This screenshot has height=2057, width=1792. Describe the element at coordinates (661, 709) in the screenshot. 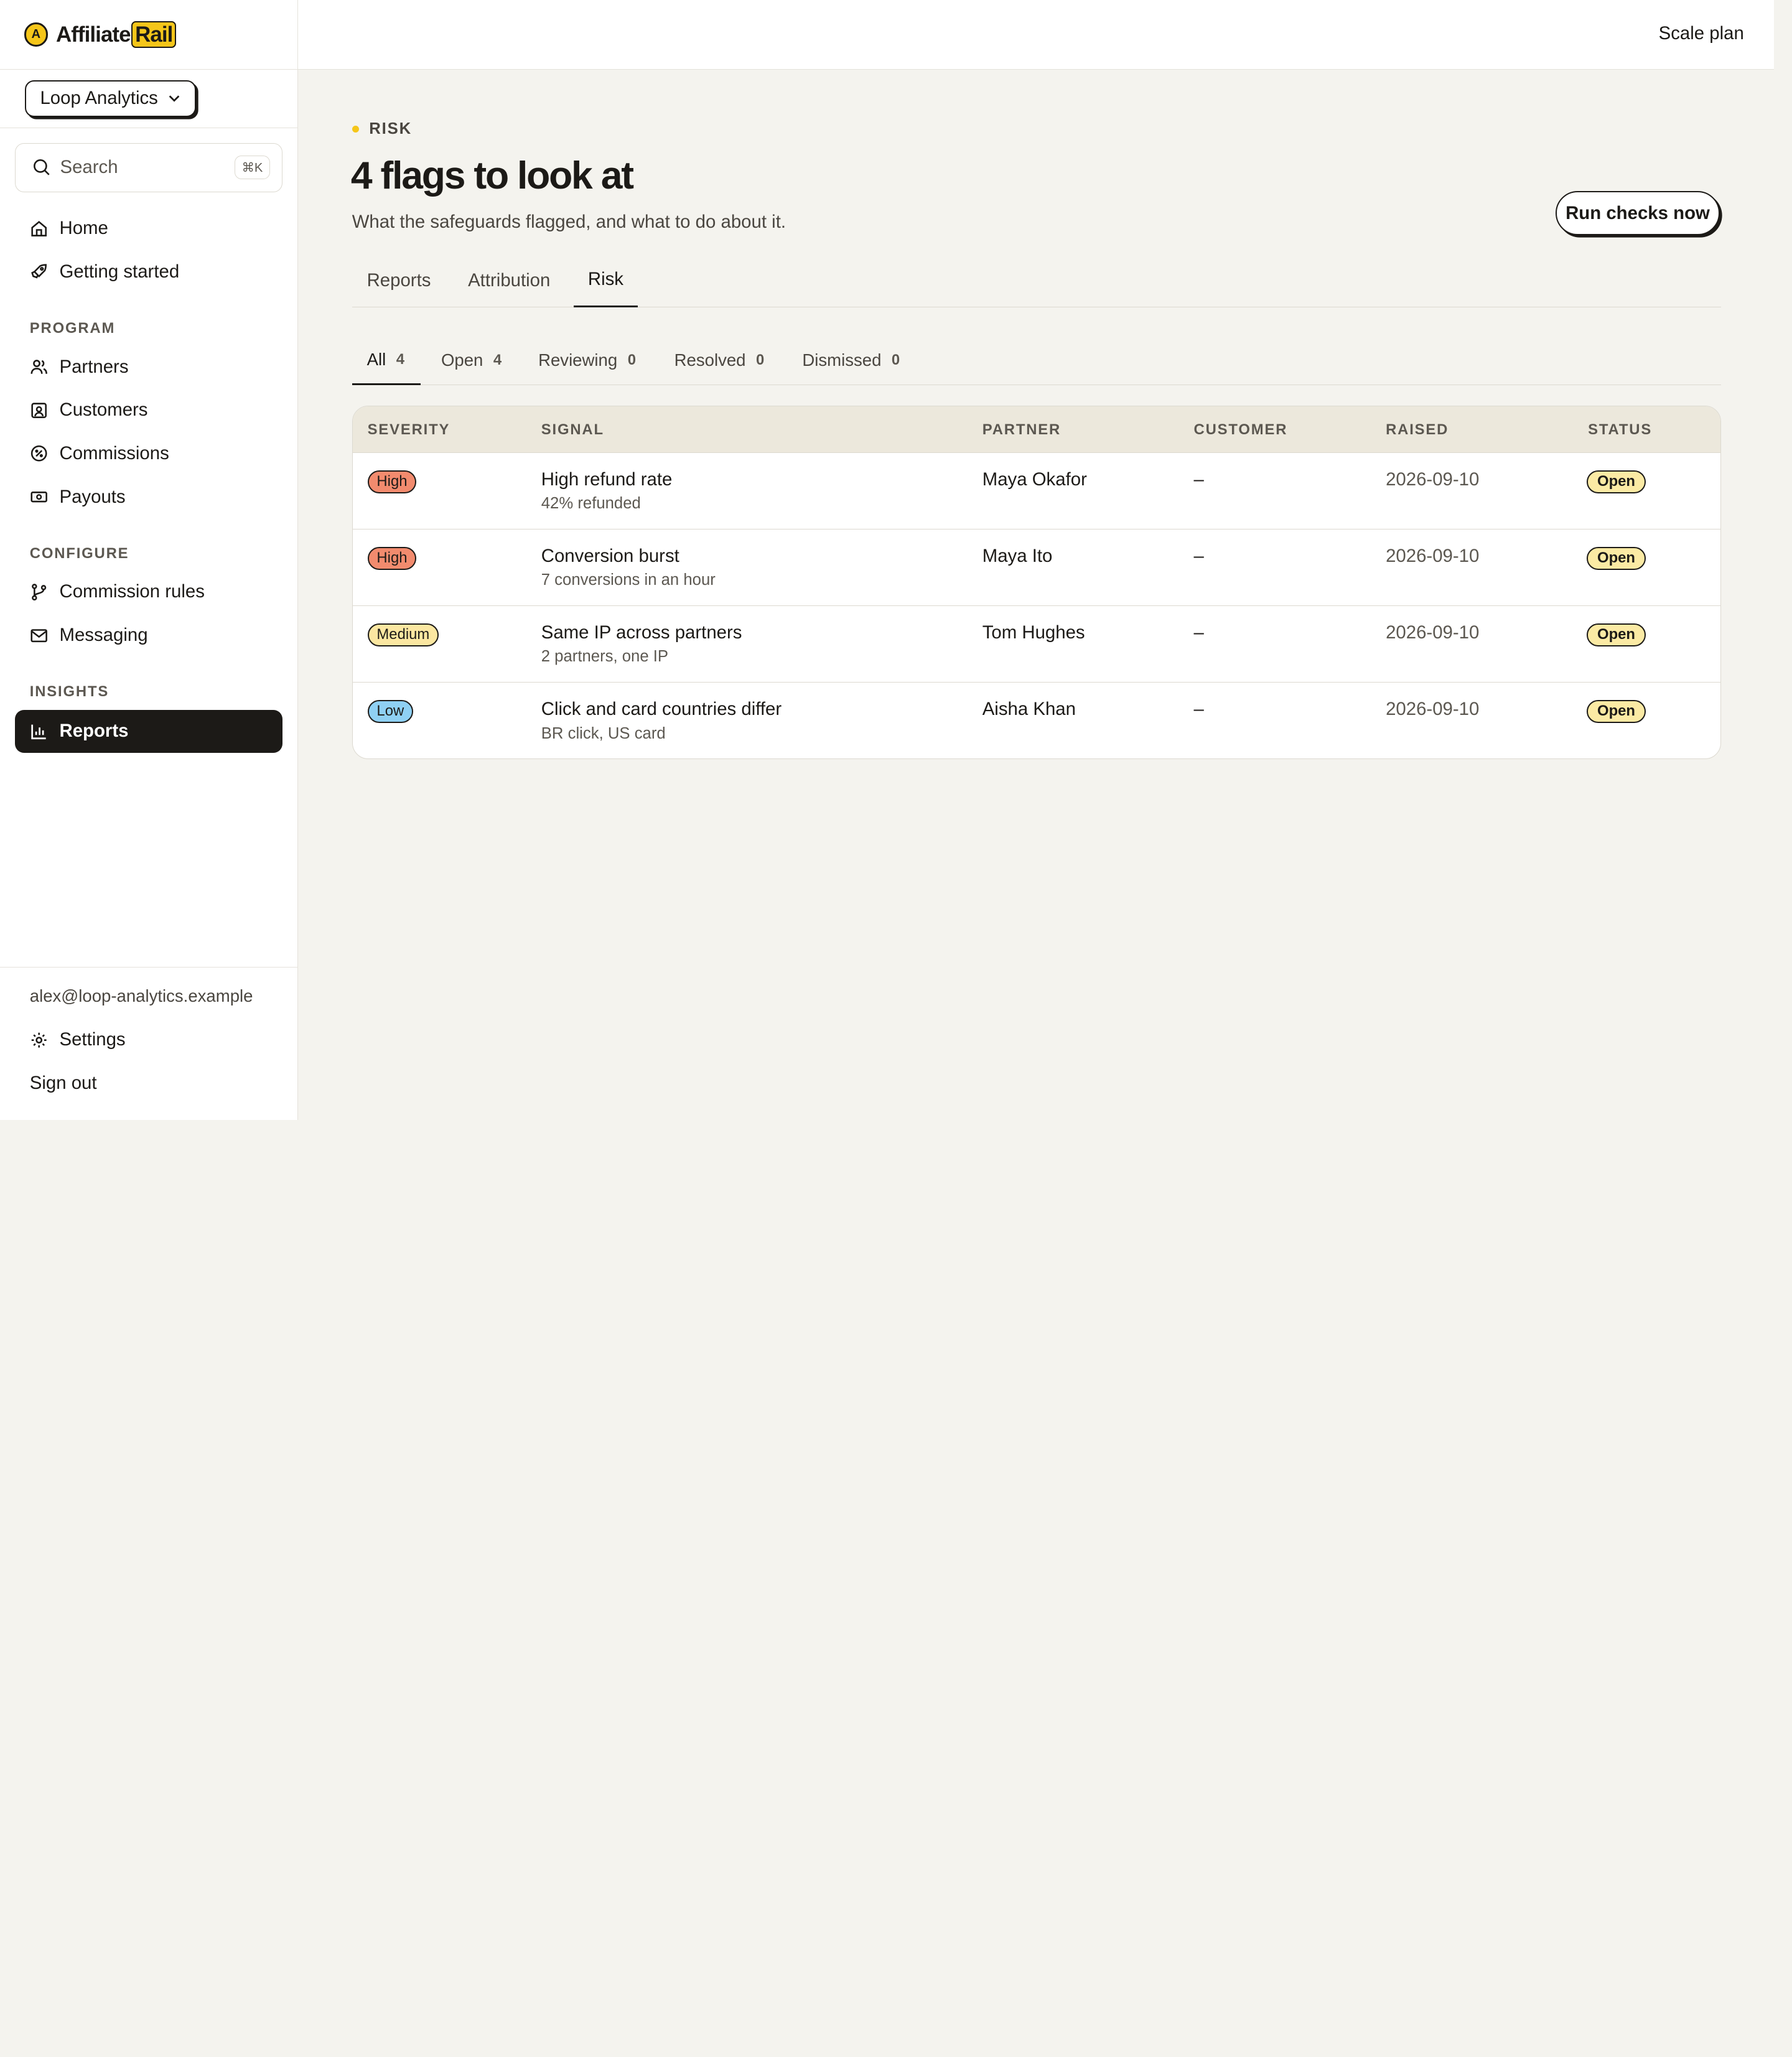

I see `signal-title: Click and card countries differ` at that location.